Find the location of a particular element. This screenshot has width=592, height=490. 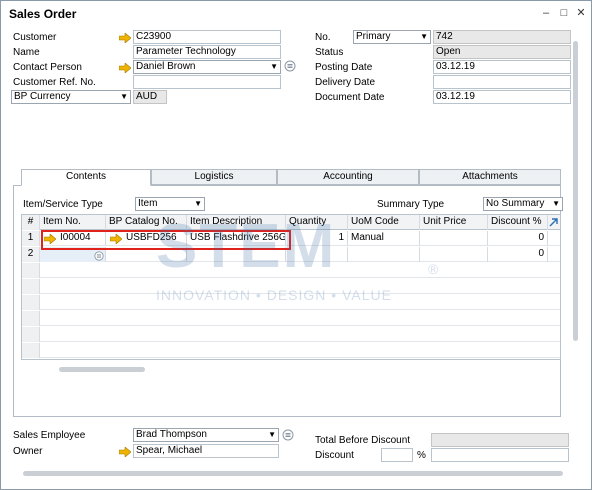

tab-attachments: Attachments is located at coordinates (490, 177).